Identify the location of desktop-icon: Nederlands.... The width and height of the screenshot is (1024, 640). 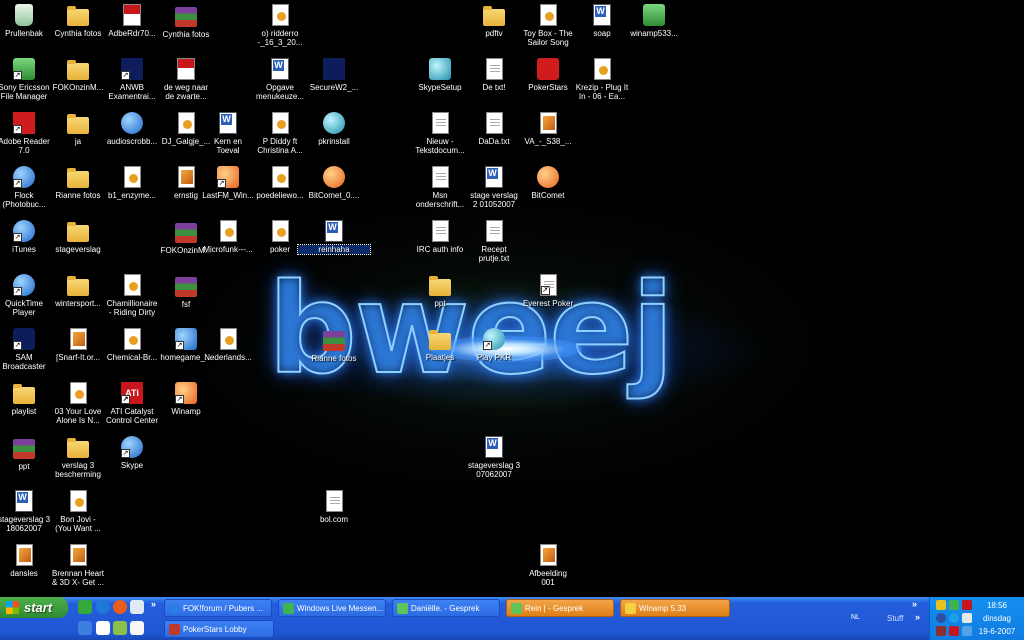
(228, 345).